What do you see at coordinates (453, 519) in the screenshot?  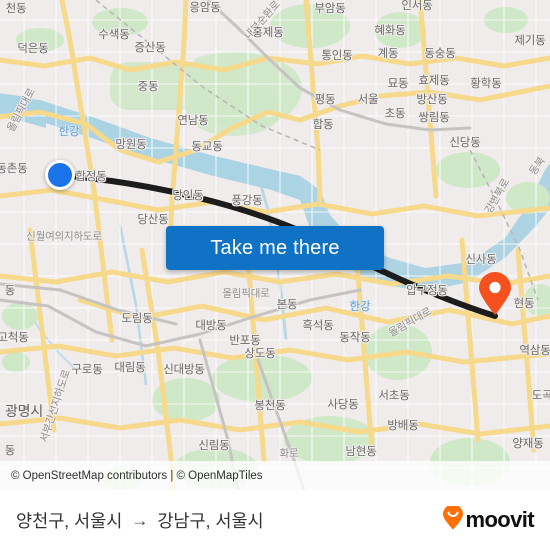 I see `moovit-pin-icon` at bounding box center [453, 519].